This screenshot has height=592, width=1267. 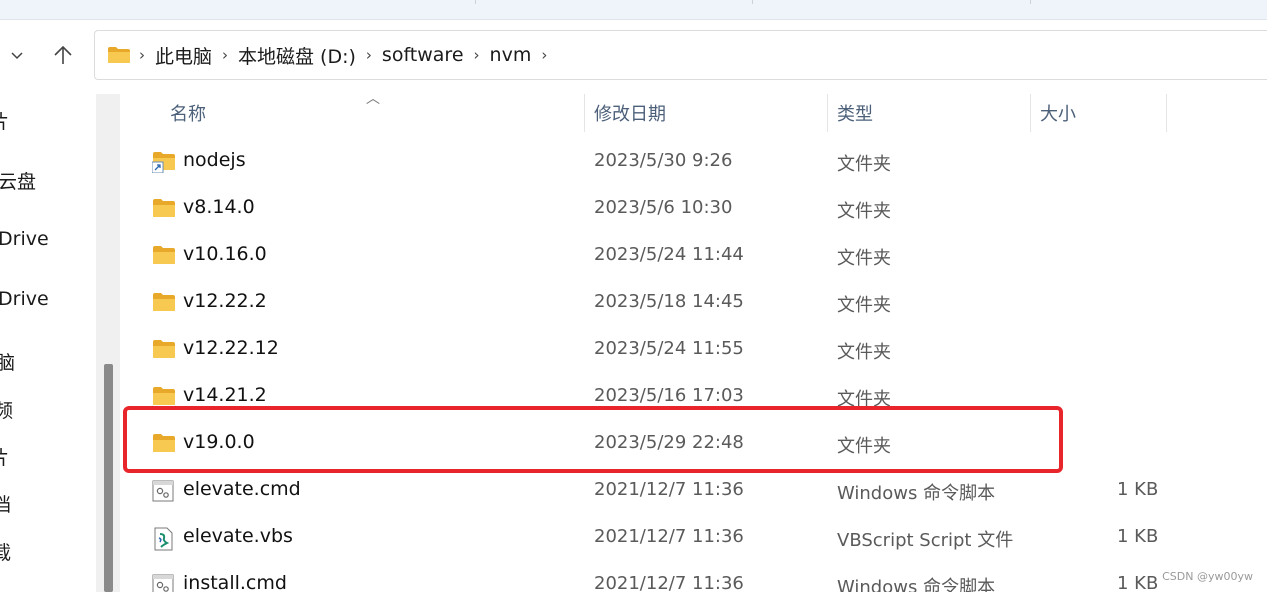 What do you see at coordinates (511, 55) in the screenshot?
I see `breadcrumb-item: nvm` at bounding box center [511, 55].